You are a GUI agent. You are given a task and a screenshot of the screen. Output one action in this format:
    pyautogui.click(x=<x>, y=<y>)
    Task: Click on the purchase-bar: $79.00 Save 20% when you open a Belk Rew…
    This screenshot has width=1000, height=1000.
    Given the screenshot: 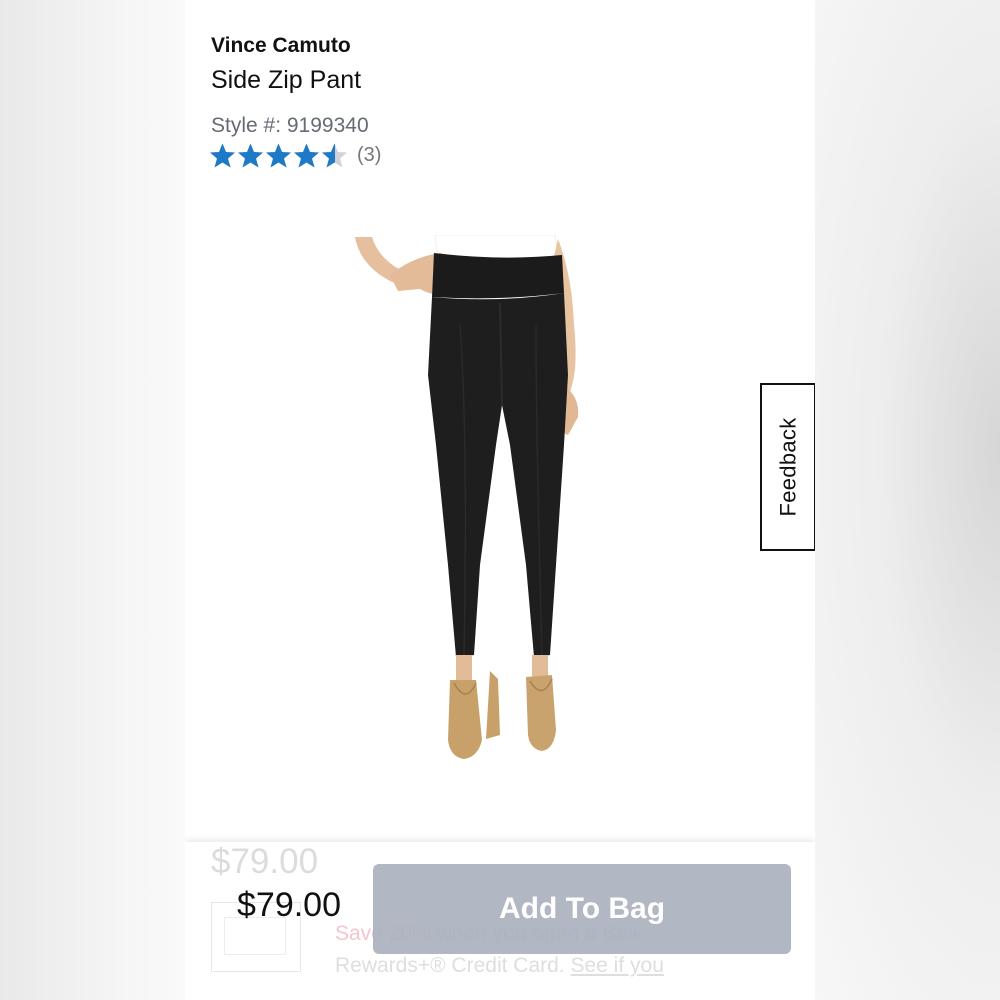 What is the action you would take?
    pyautogui.click(x=500, y=921)
    